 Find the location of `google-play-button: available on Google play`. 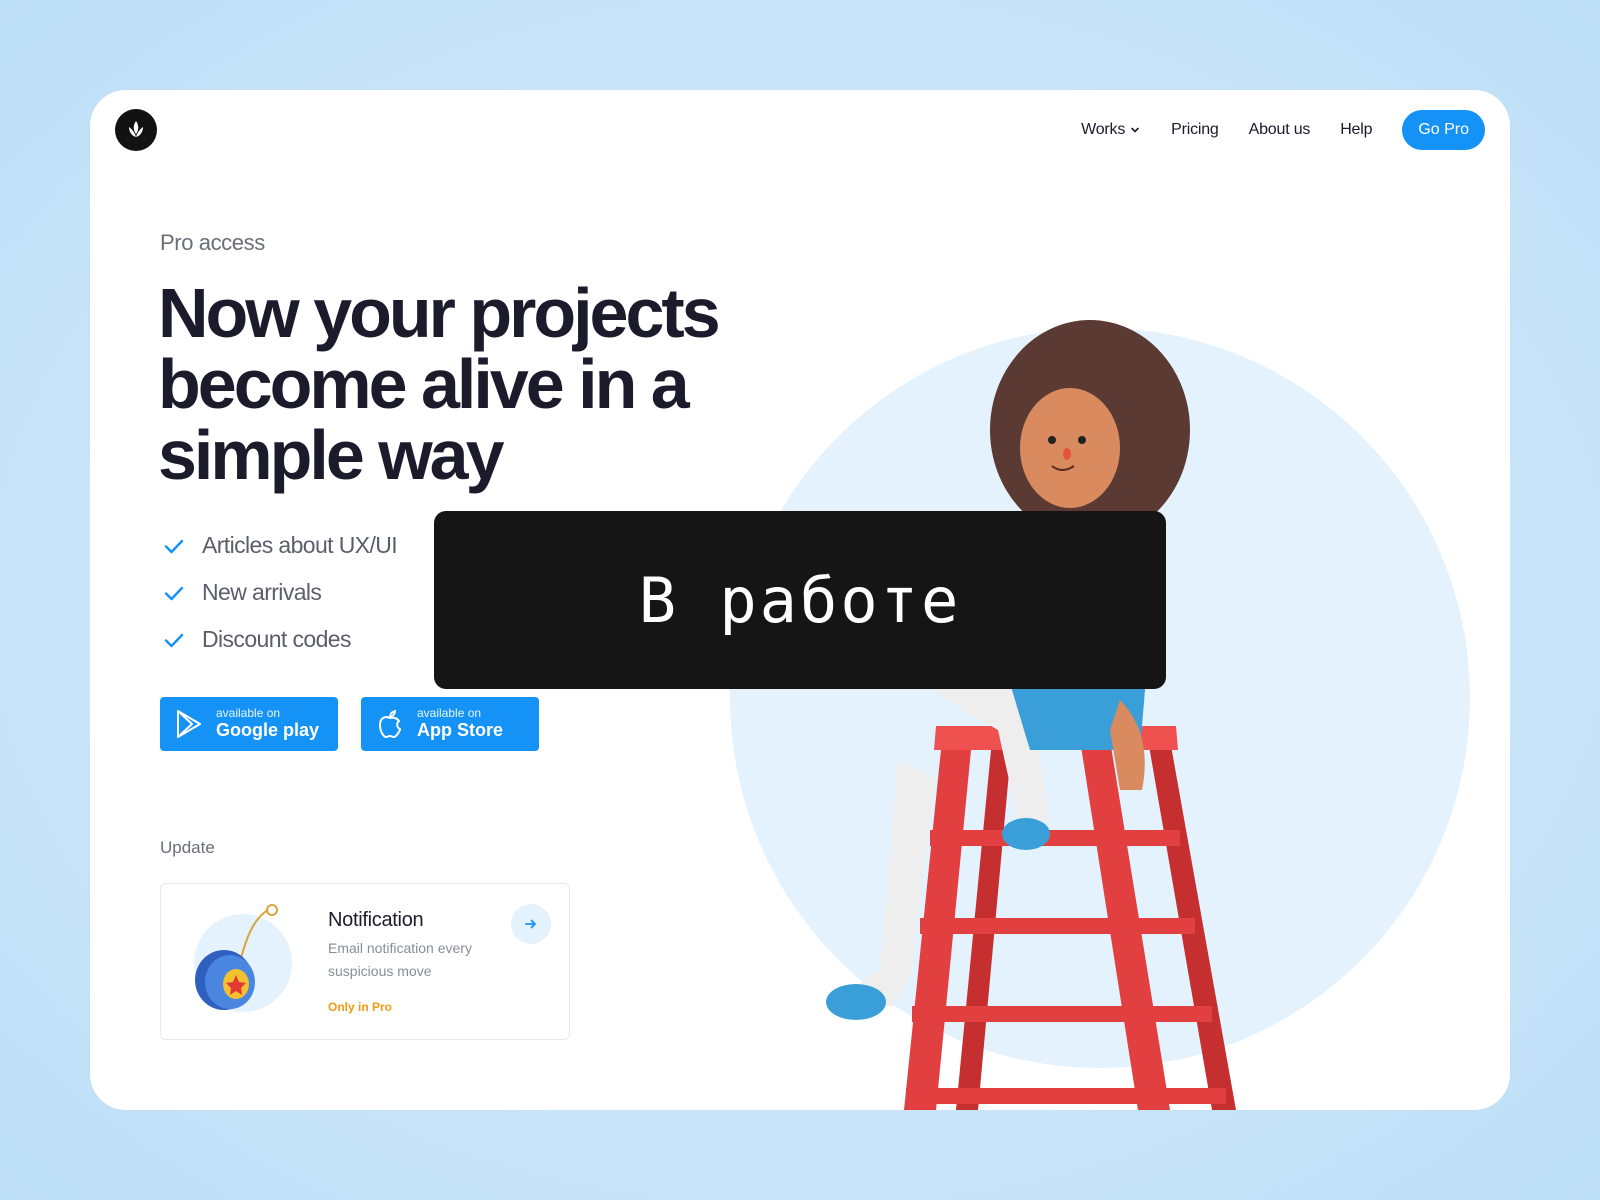

google-play-button: available on Google play is located at coordinates (249, 724).